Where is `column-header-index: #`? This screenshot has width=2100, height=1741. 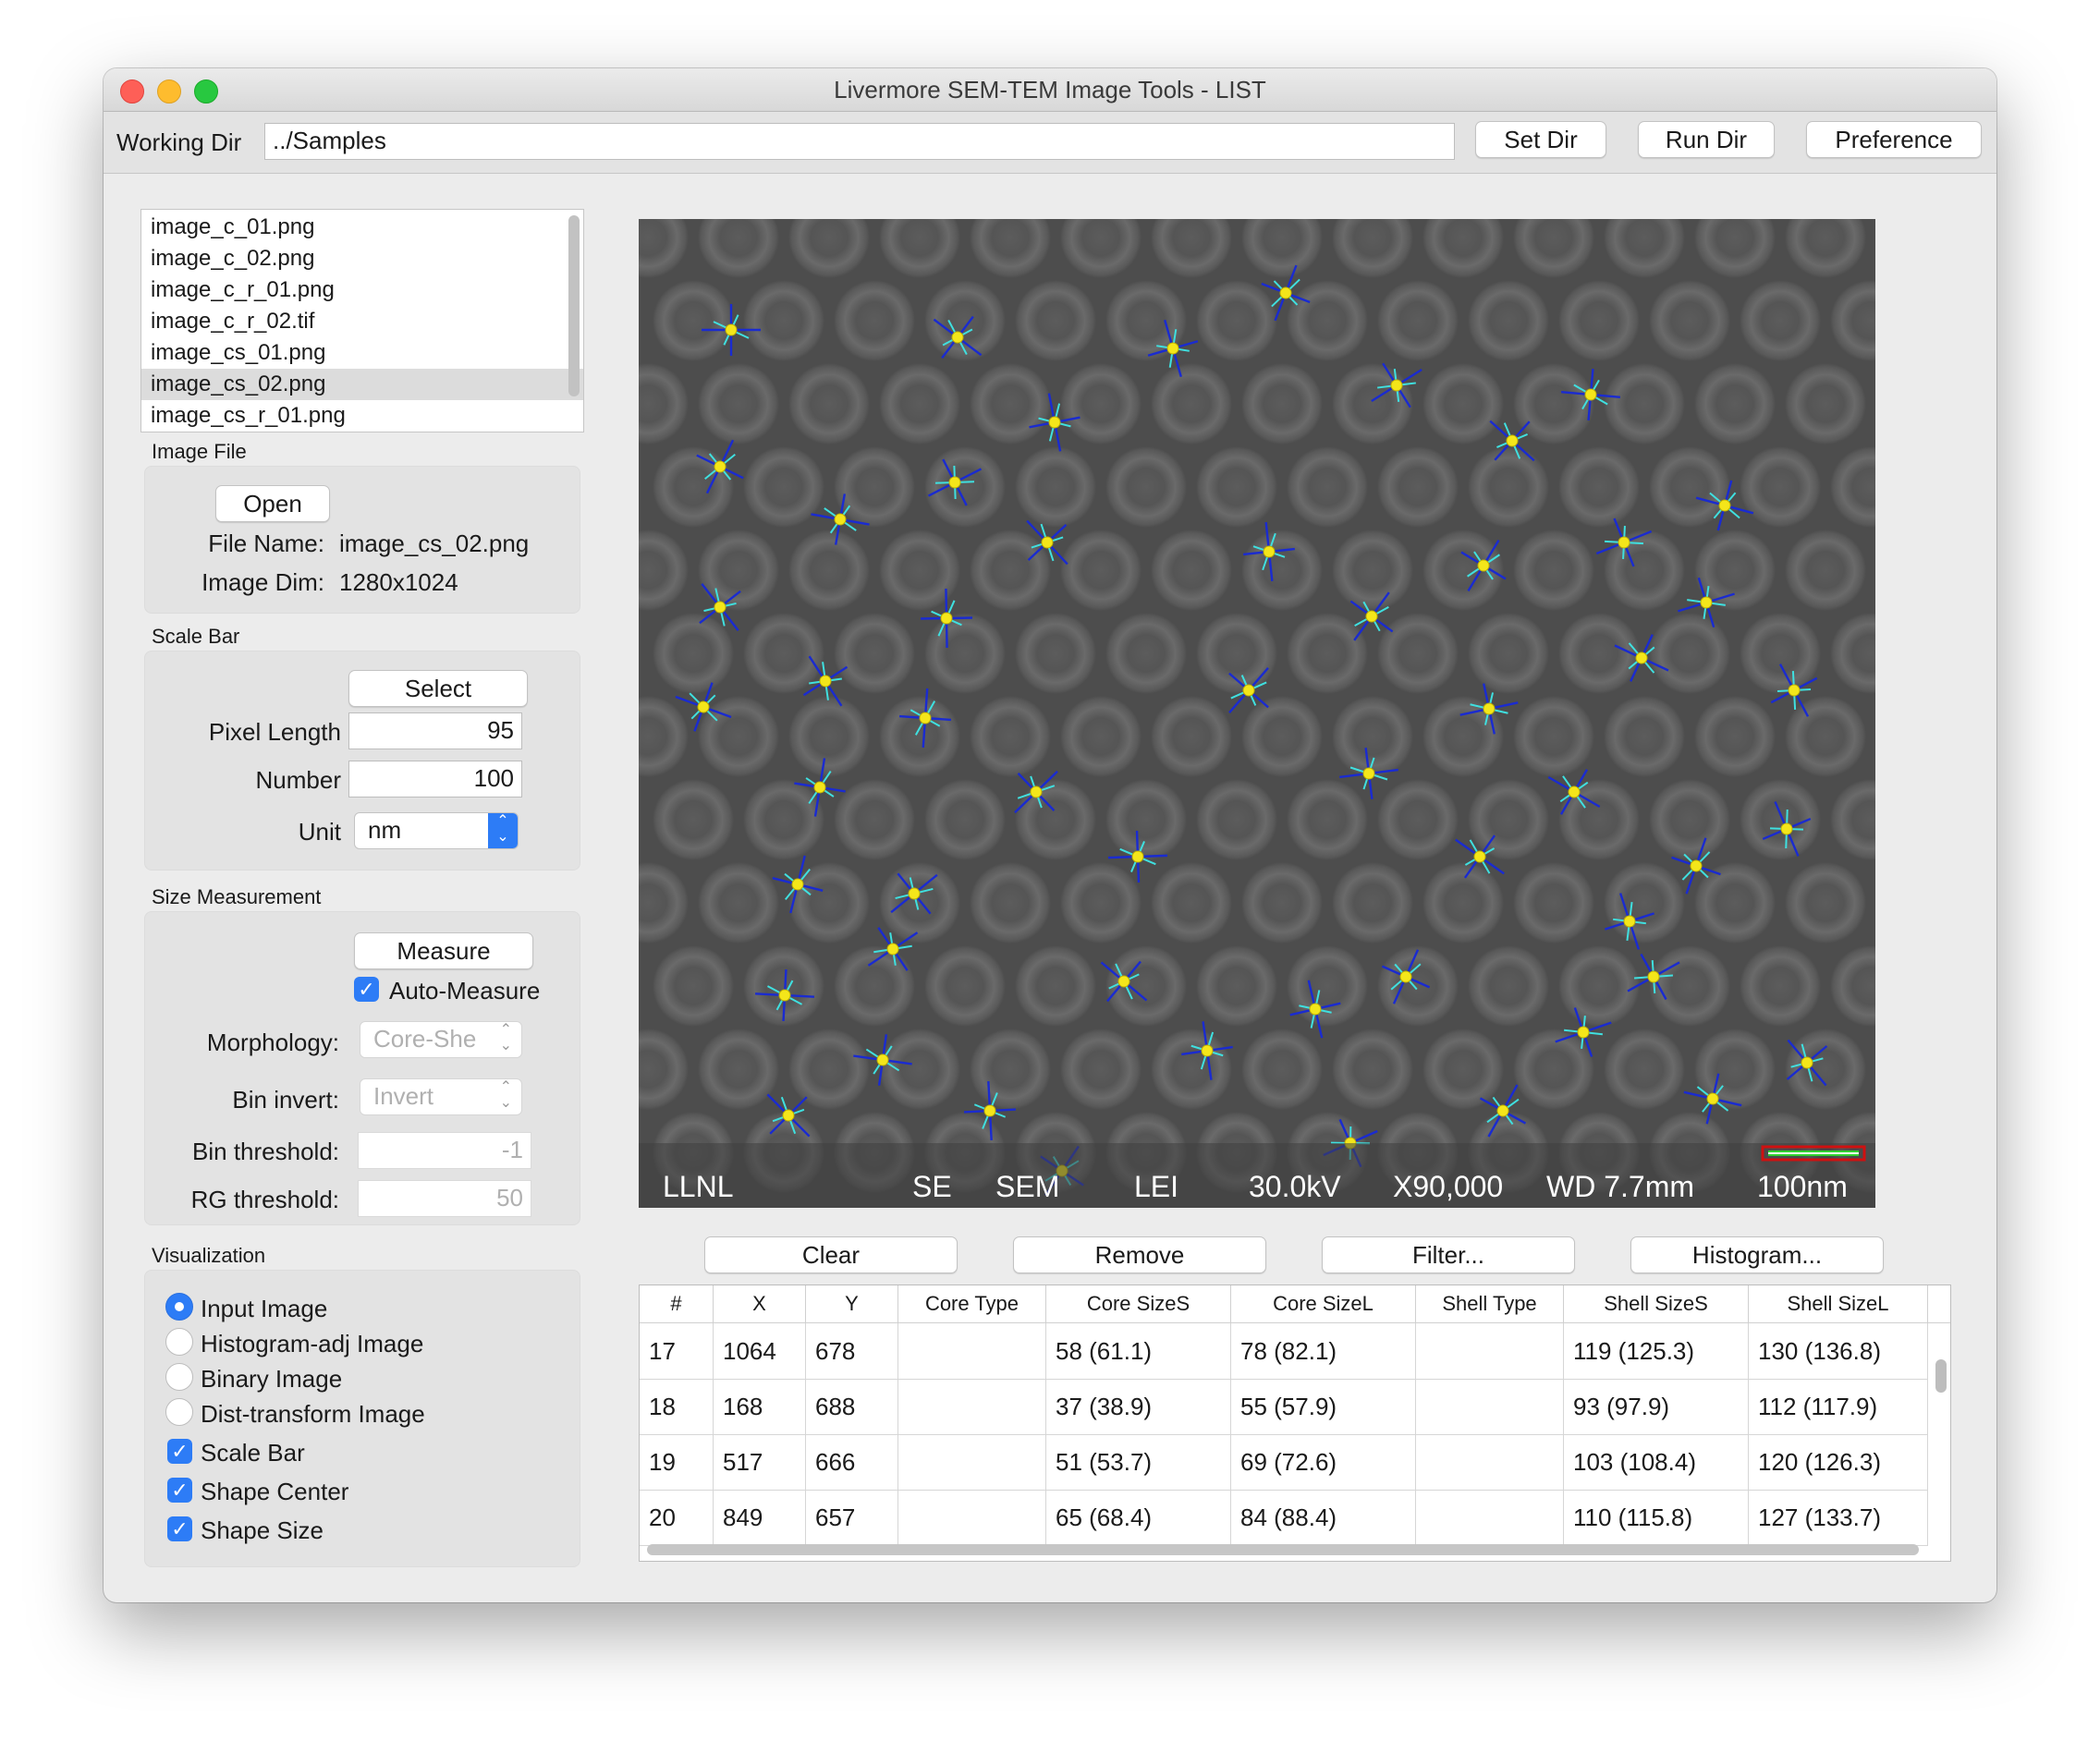
column-header-index: # is located at coordinates (677, 1303).